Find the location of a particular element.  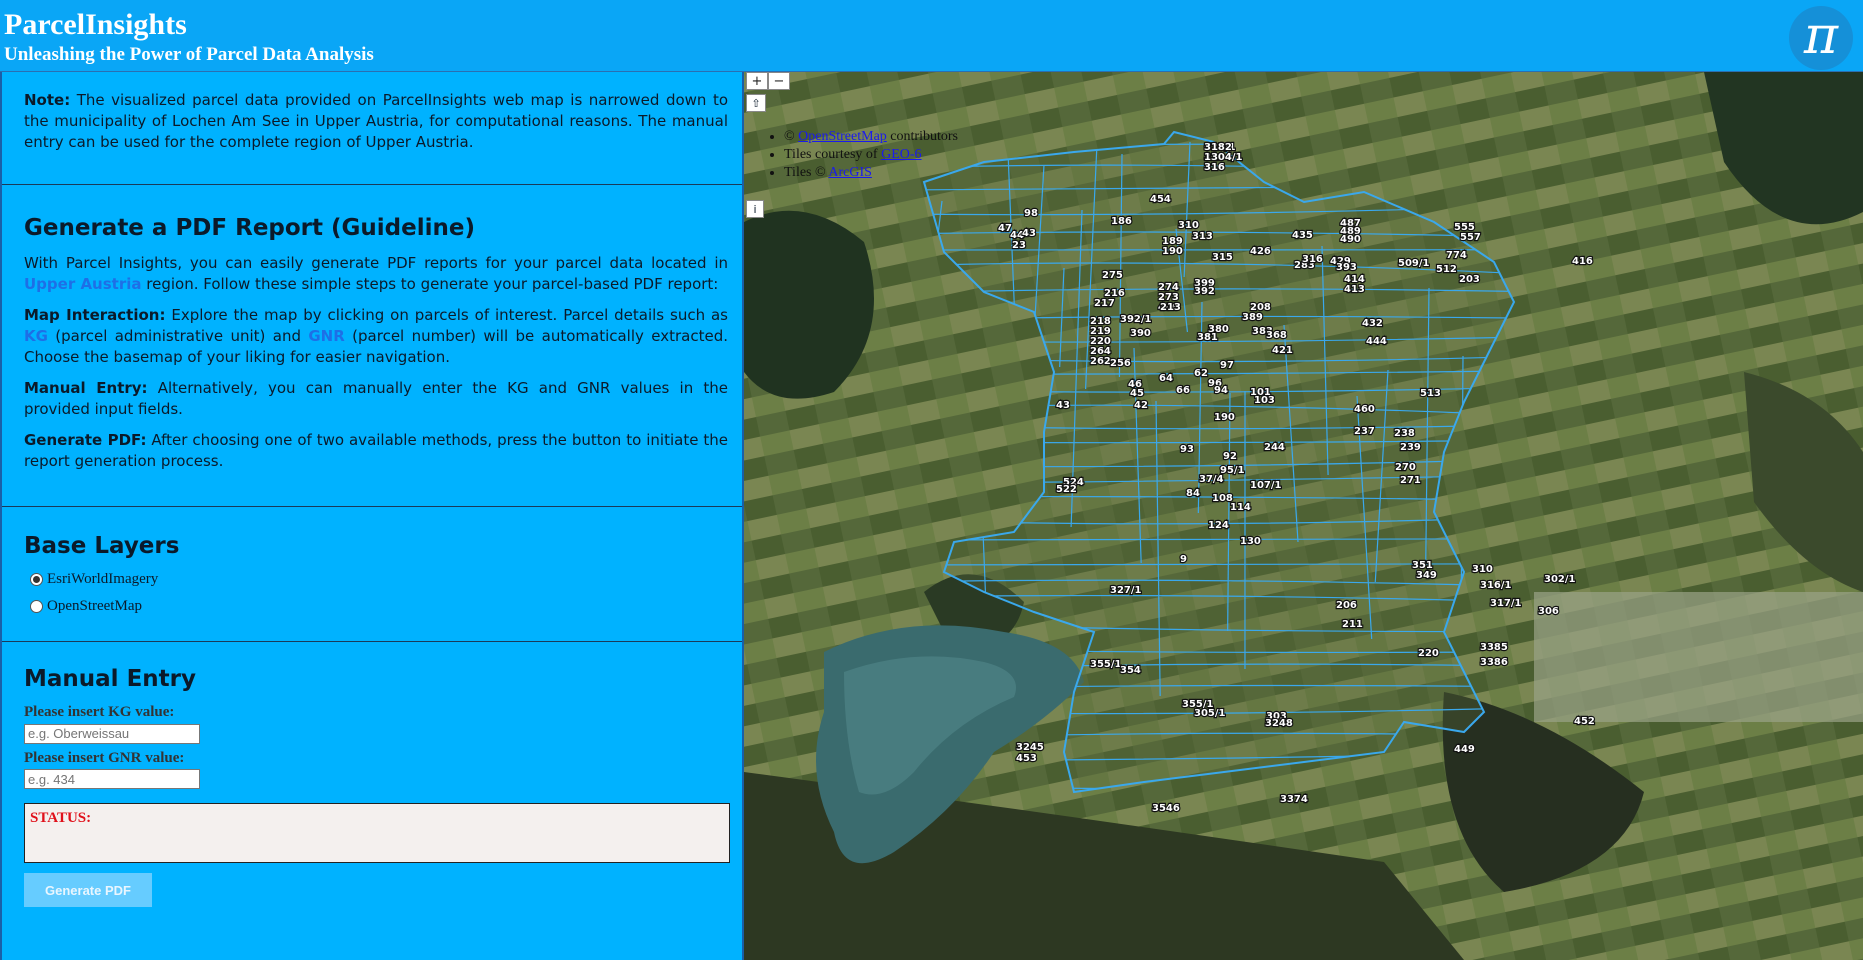

manual-entry-heading: Manual Entry is located at coordinates (110, 679).